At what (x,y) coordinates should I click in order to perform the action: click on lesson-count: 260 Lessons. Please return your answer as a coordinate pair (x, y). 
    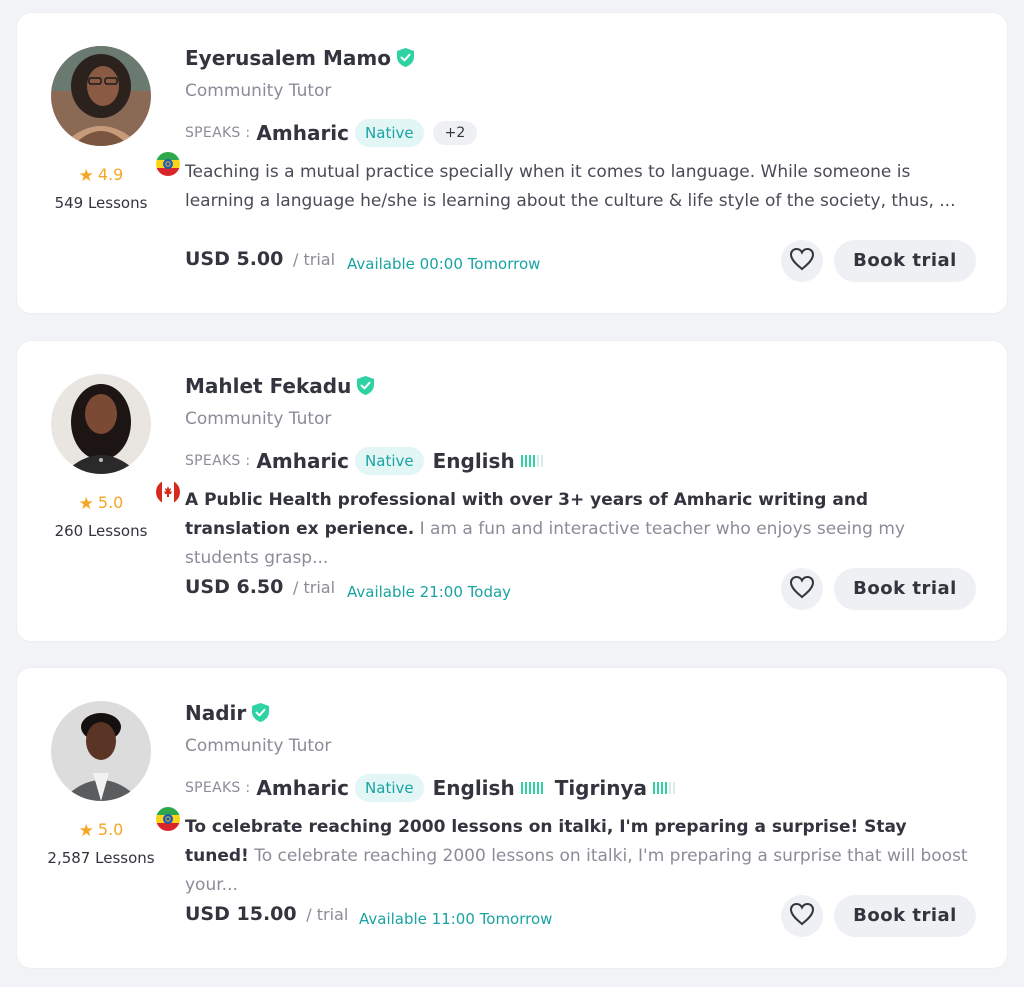
    Looking at the image, I should click on (101, 531).